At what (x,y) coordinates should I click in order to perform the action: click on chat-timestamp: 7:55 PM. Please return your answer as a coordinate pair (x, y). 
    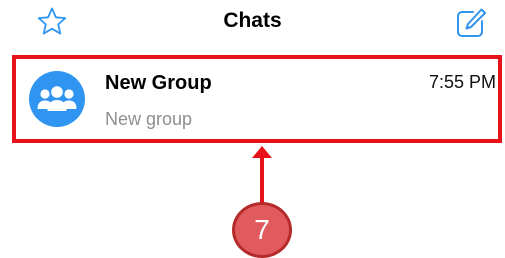
    Looking at the image, I should click on (462, 82).